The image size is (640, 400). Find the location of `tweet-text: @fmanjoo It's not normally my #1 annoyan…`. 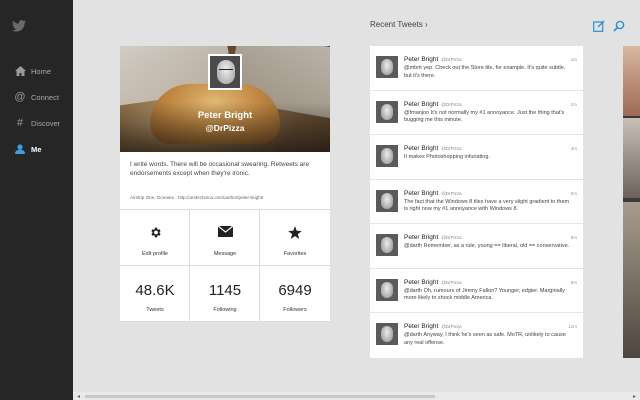

tweet-text: @fmanjoo It's not normally my #1 annoyan… is located at coordinates (484, 116).